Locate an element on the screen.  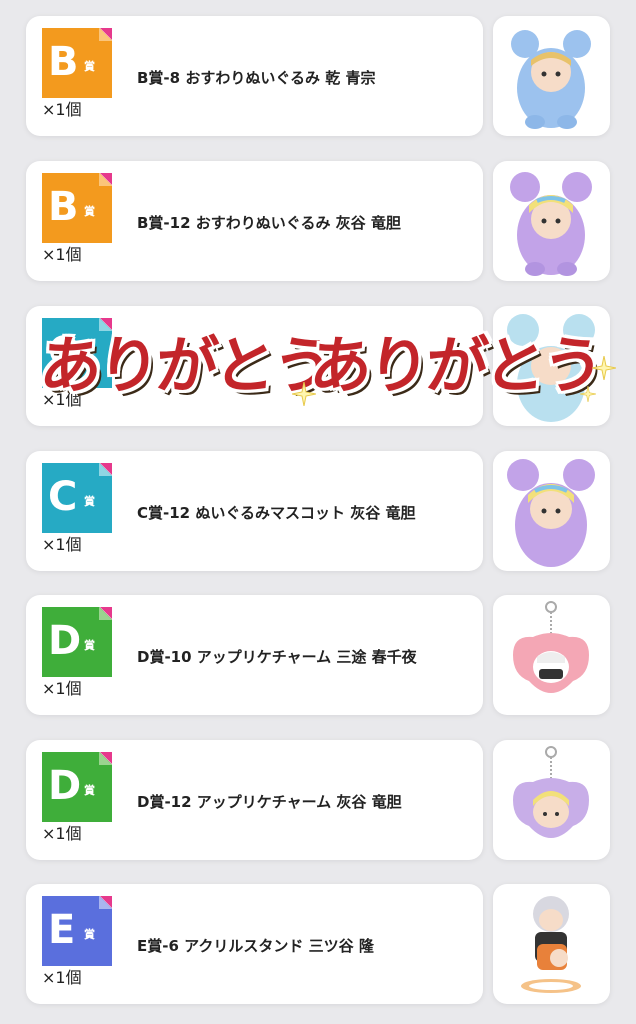
badge-letter: E is located at coordinates (62, 930).